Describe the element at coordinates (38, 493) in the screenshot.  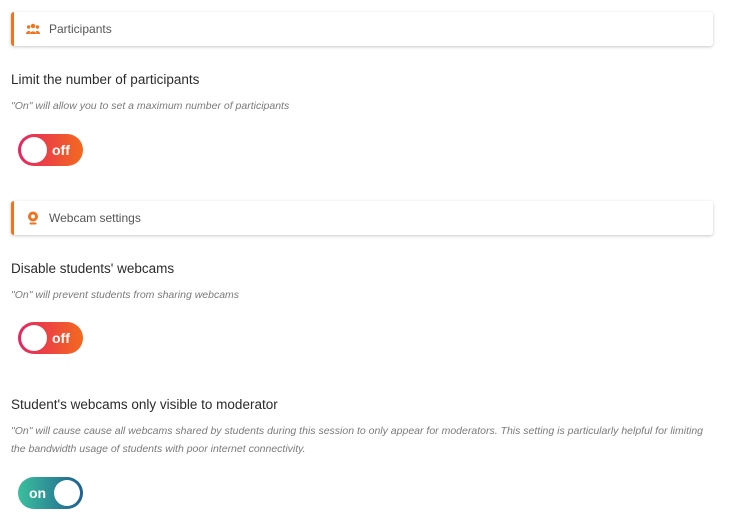
I see `toggle-state-label: on` at that location.